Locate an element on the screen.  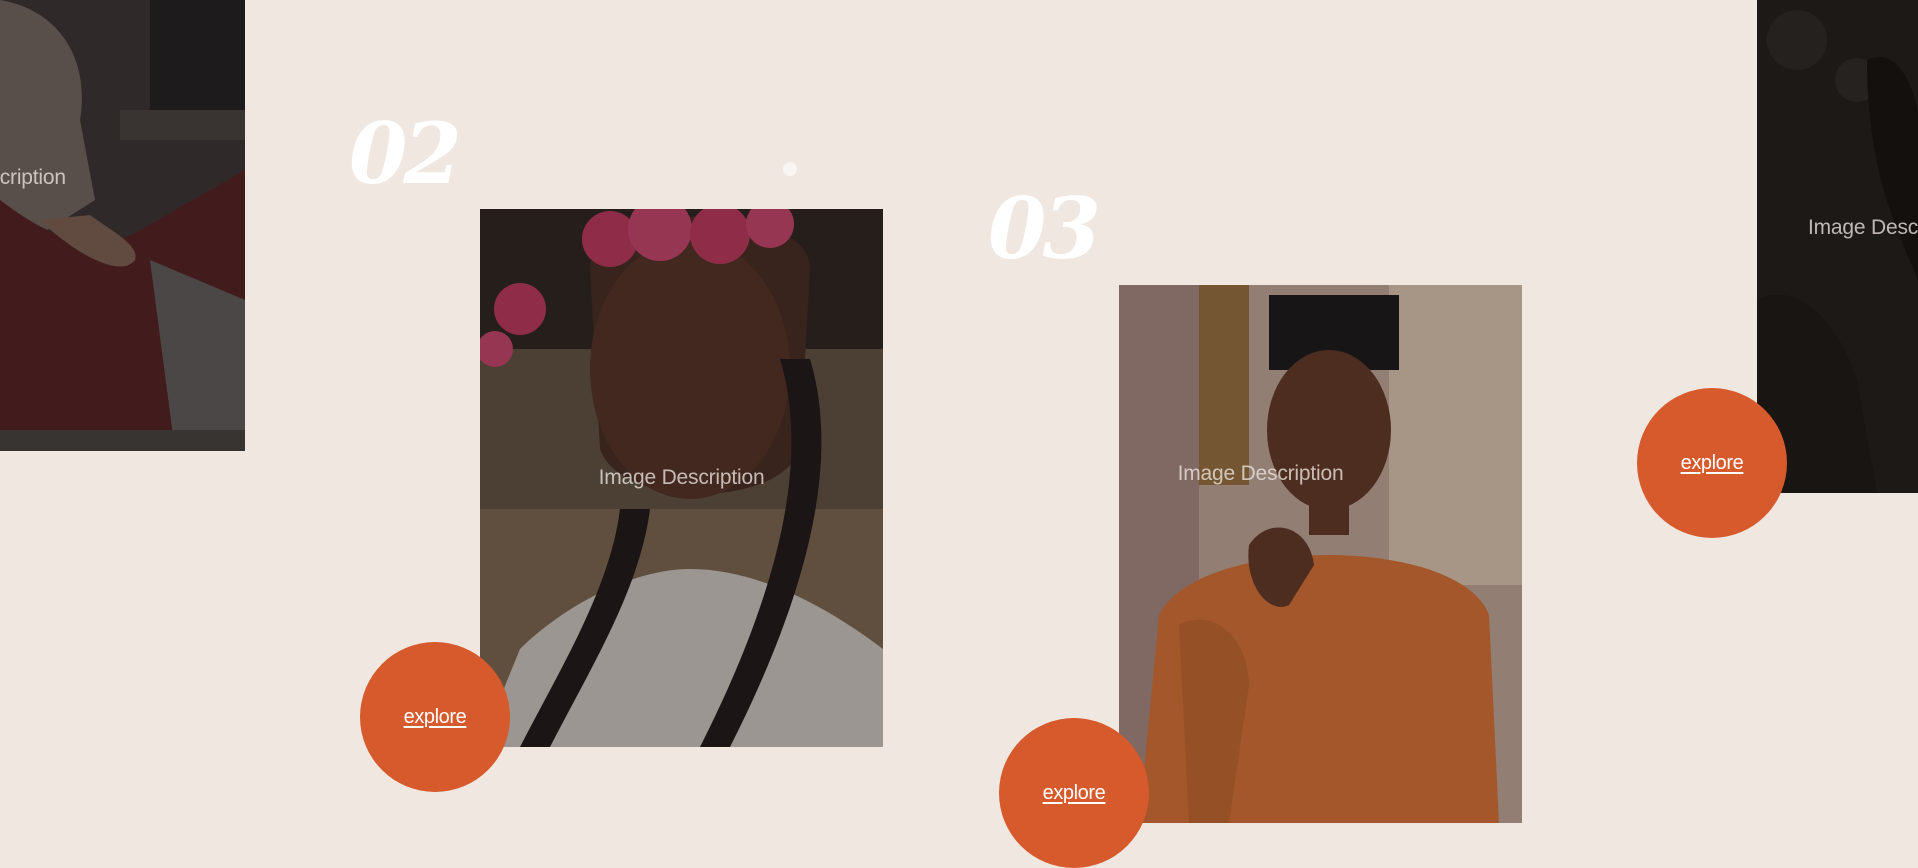
slide-4-image-overlay is located at coordinates (1837, 246).